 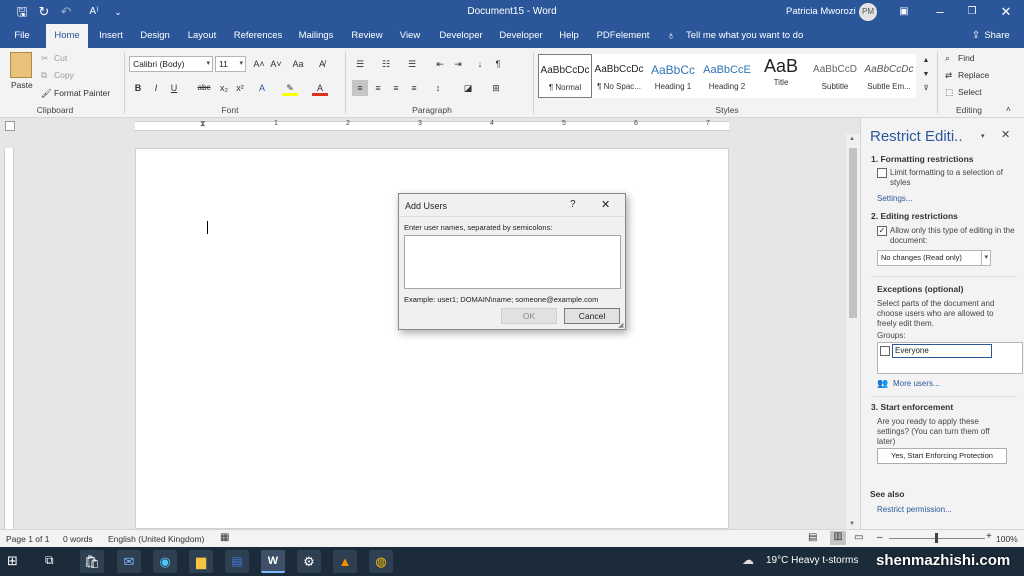 I want to click on format-painter-icon: 🖌, so click(x=46, y=93).